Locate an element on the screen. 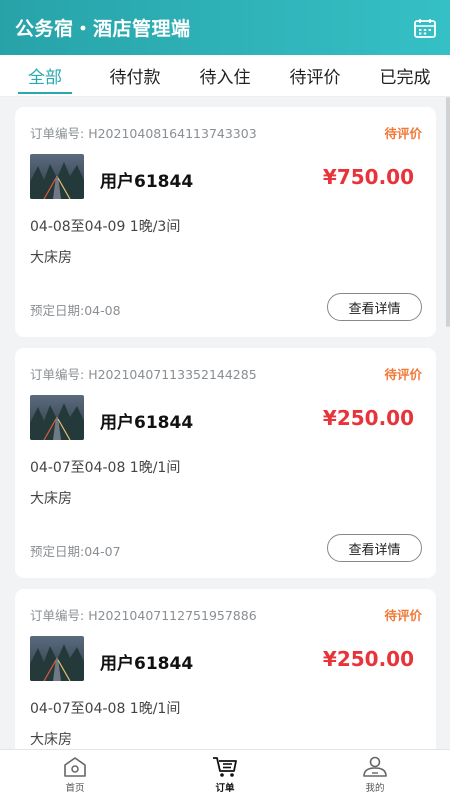 This screenshot has width=450, height=800. tab-pending-review: 待评价 is located at coordinates (315, 75).